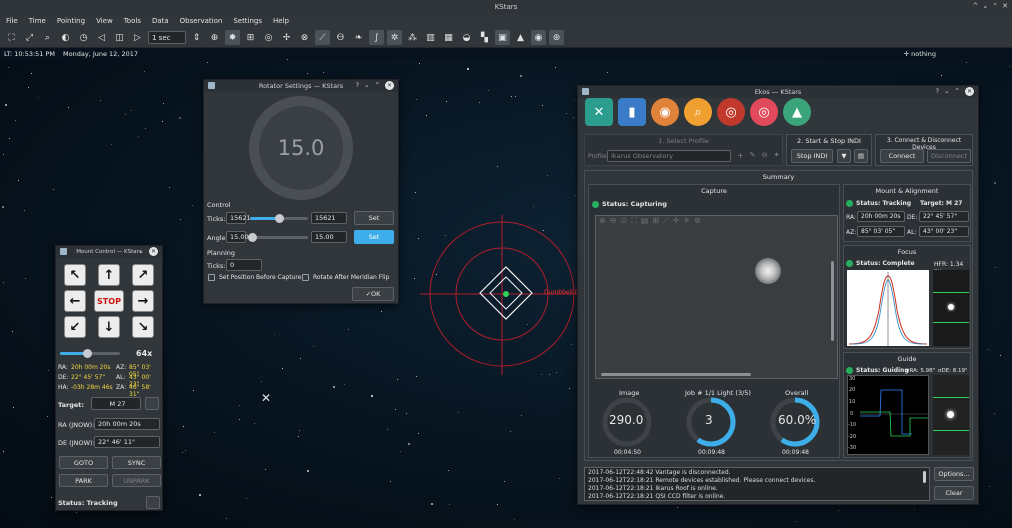  Describe the element at coordinates (412, 37) in the screenshot. I see `ground-icon: ⁂` at that location.